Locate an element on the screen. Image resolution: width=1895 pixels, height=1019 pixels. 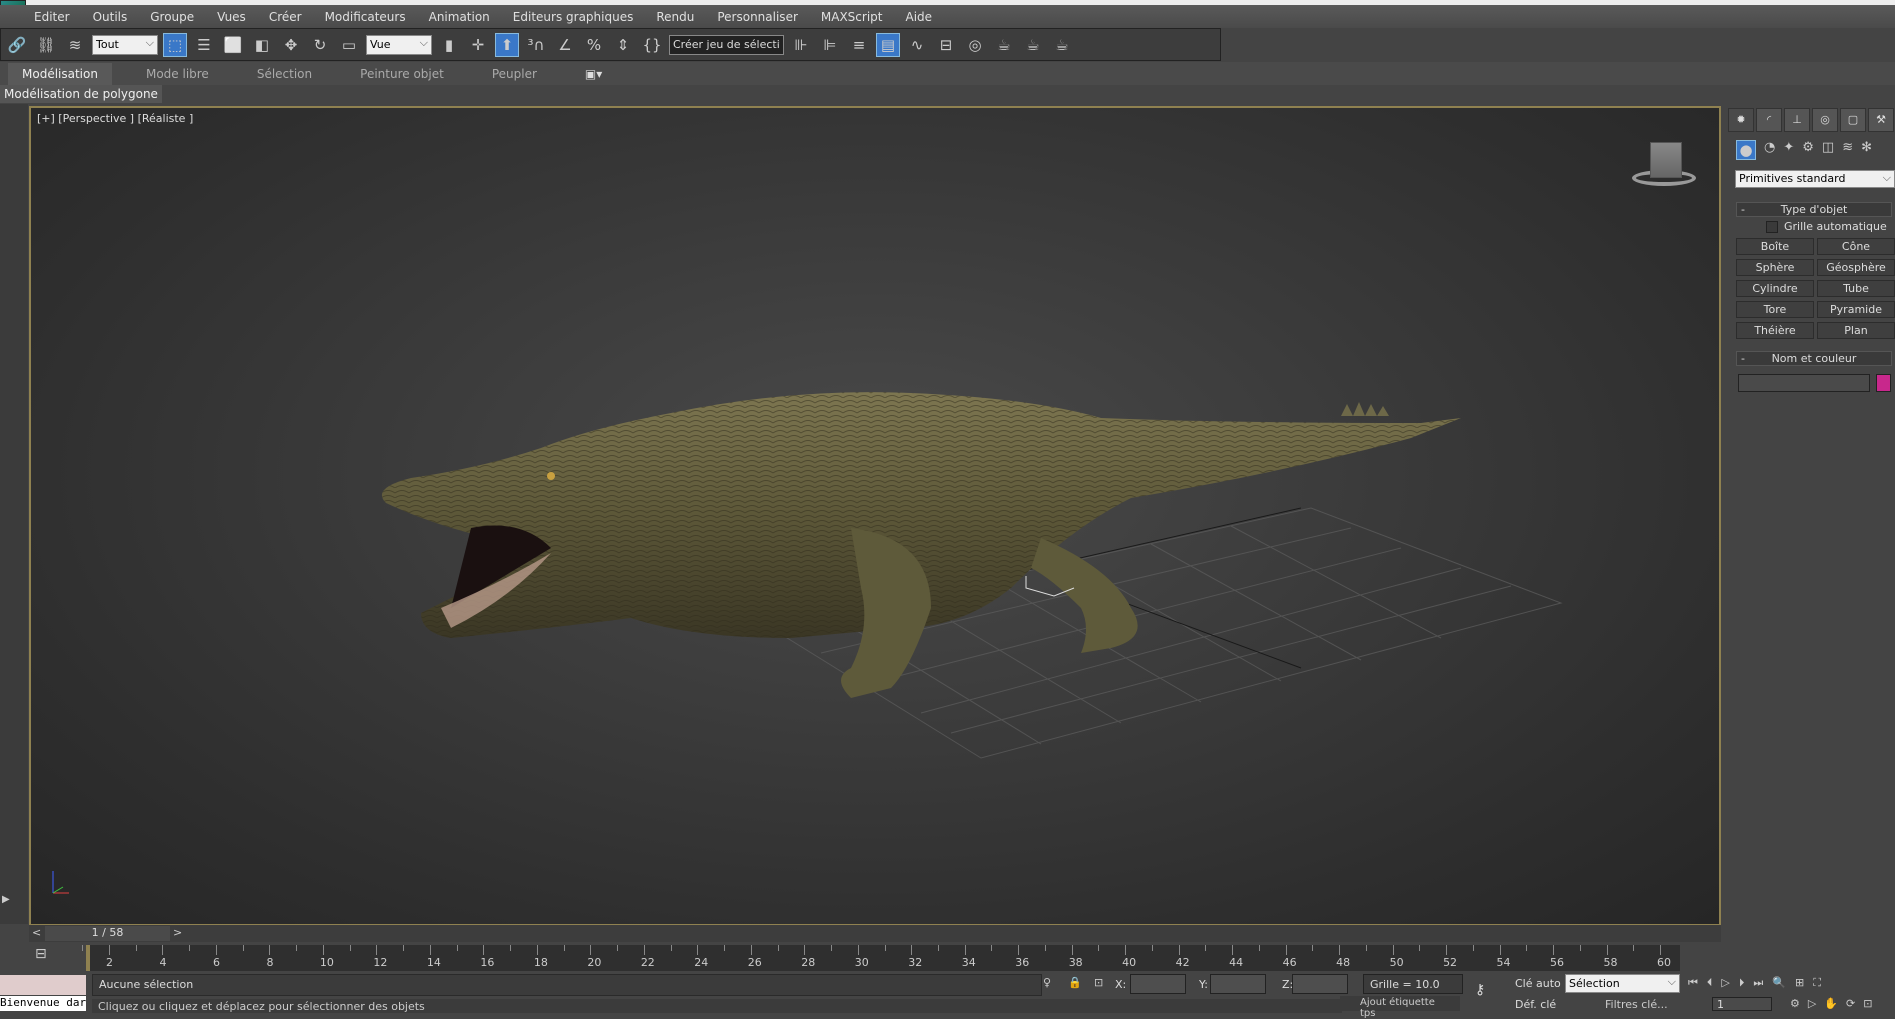
rollout-name-color: - Nom et couleur is located at coordinates (1814, 358).